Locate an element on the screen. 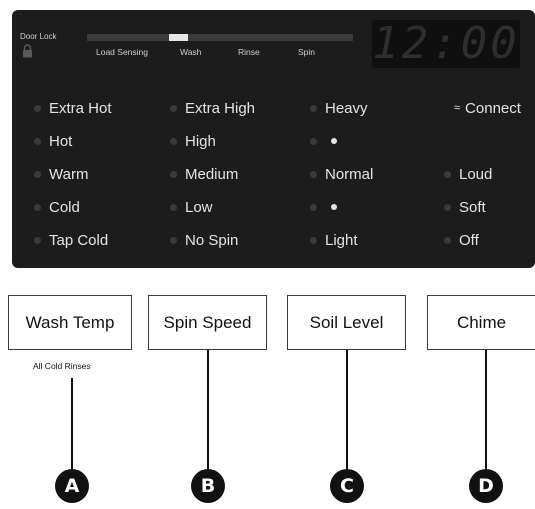 The image size is (535, 509). connect-indicator: ≈ Connect is located at coordinates (487, 108).